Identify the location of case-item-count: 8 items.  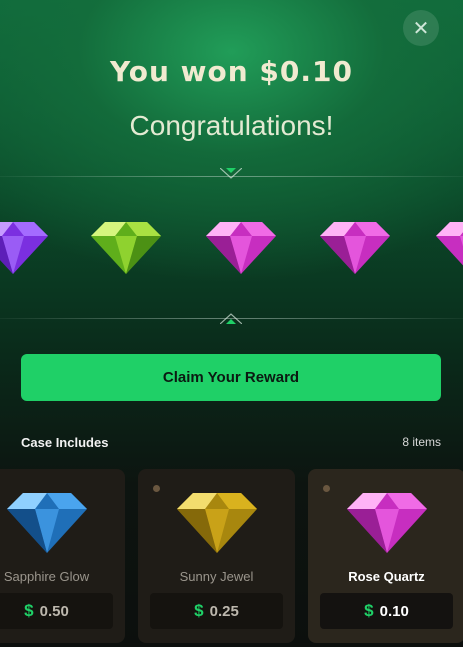
(421, 442).